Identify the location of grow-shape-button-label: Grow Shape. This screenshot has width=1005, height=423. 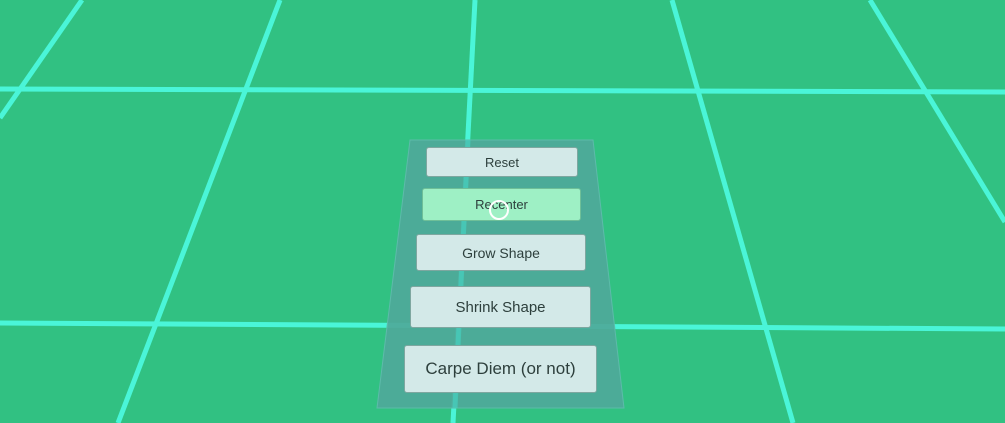
(501, 252).